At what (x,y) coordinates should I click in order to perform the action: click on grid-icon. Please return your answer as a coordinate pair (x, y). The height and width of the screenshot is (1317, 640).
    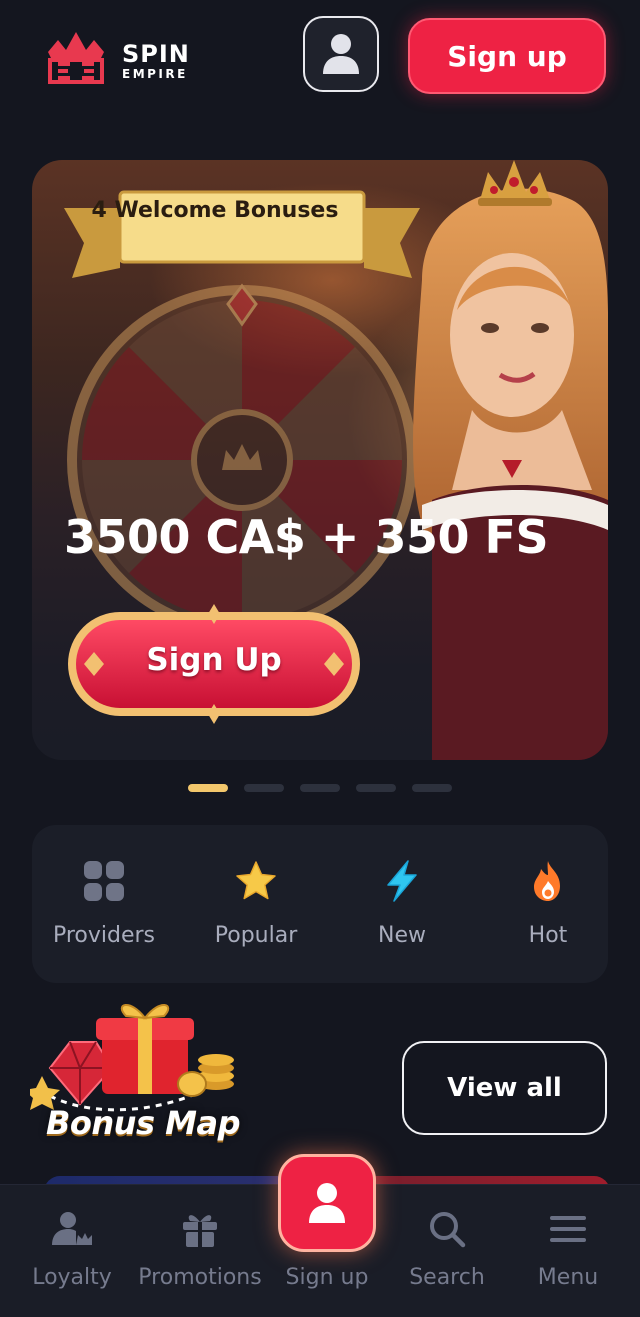
    Looking at the image, I should click on (104, 881).